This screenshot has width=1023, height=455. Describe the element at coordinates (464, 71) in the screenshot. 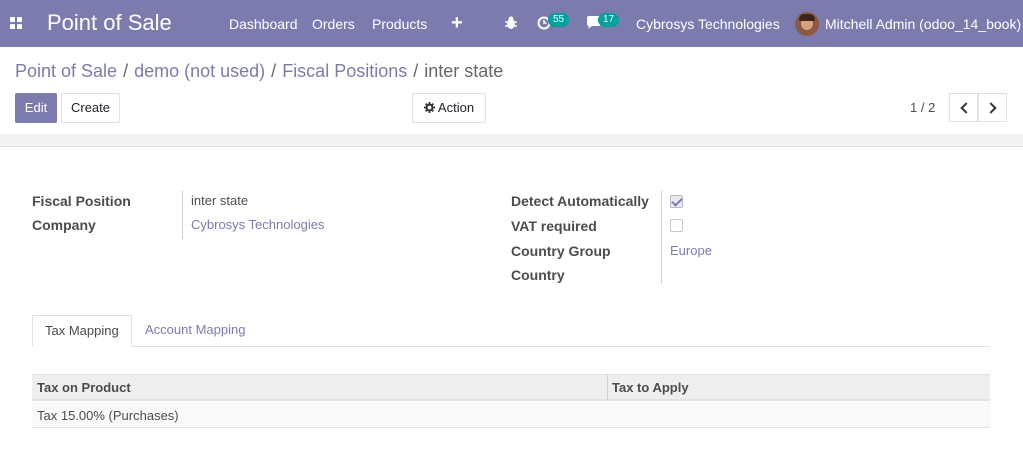

I see `breadcrumb-current: inter state` at that location.